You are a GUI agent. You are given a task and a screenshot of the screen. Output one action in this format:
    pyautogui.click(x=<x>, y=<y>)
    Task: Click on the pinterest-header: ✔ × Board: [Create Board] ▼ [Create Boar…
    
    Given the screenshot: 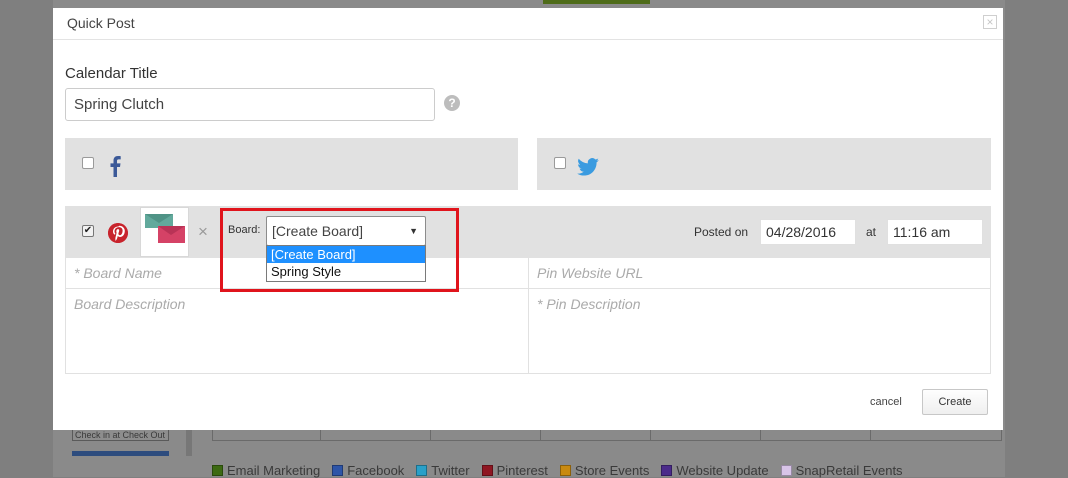 What is the action you would take?
    pyautogui.click(x=528, y=244)
    